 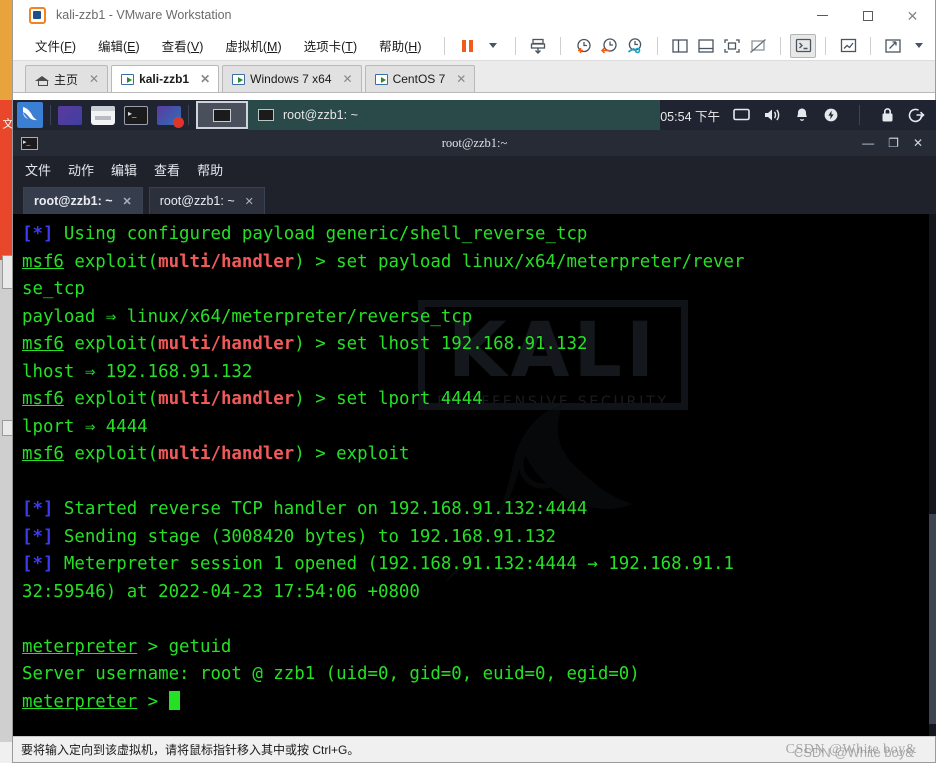 I want to click on take-snapshot-button, so click(x=583, y=46).